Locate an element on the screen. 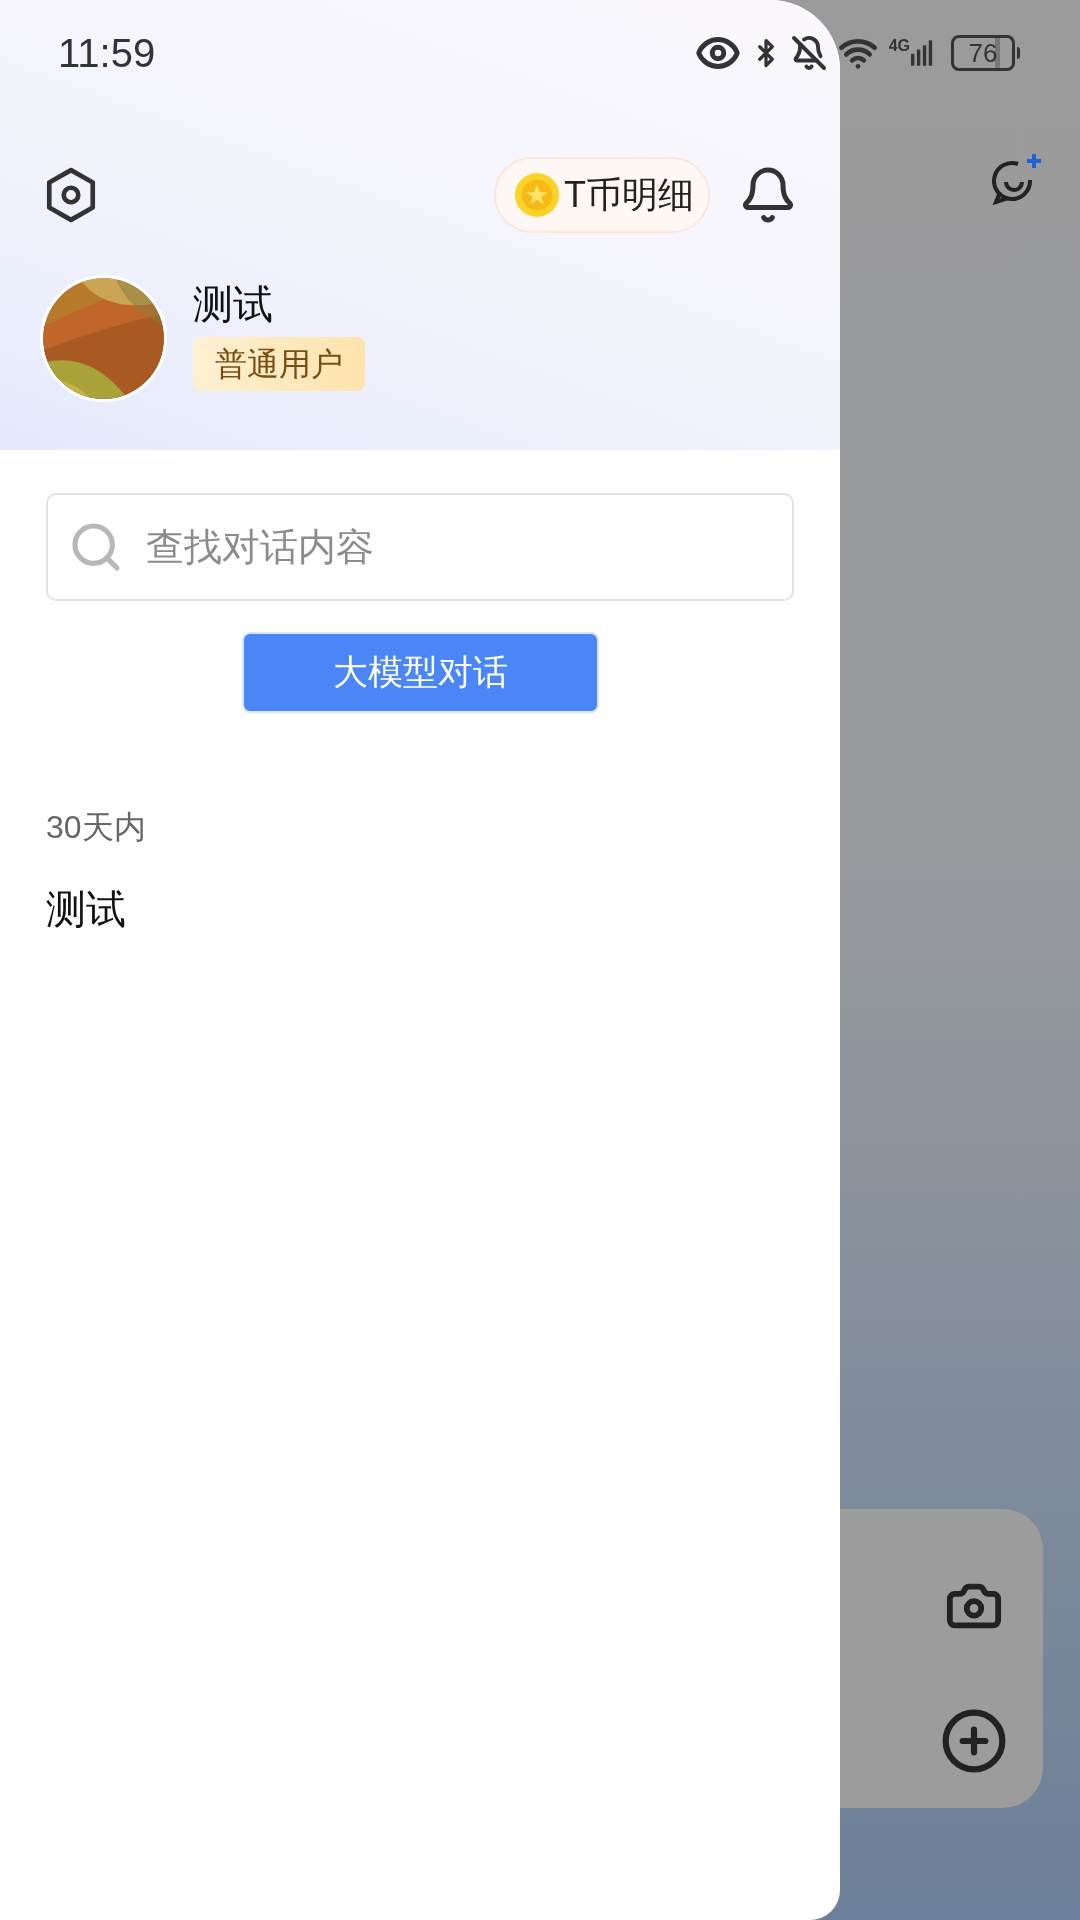 The width and height of the screenshot is (1080, 1920). history-item: 测试 is located at coordinates (86, 909).